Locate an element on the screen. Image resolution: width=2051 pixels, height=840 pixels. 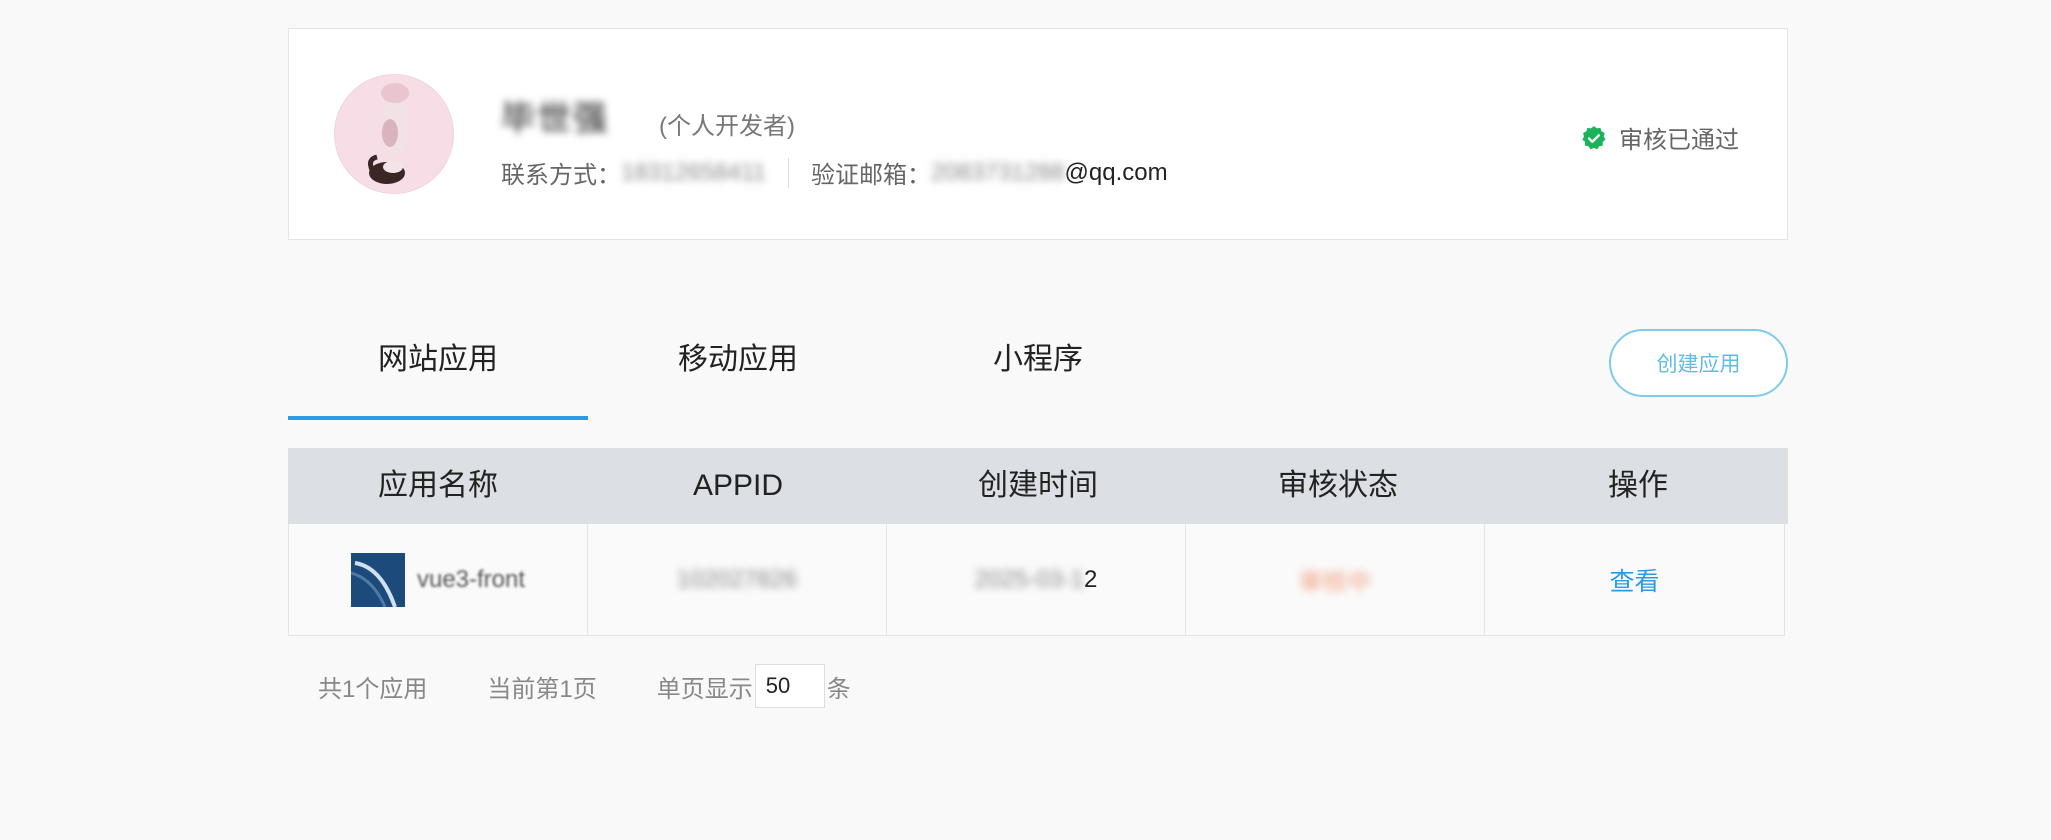
current-page: 当前第1页 is located at coordinates (542, 689).